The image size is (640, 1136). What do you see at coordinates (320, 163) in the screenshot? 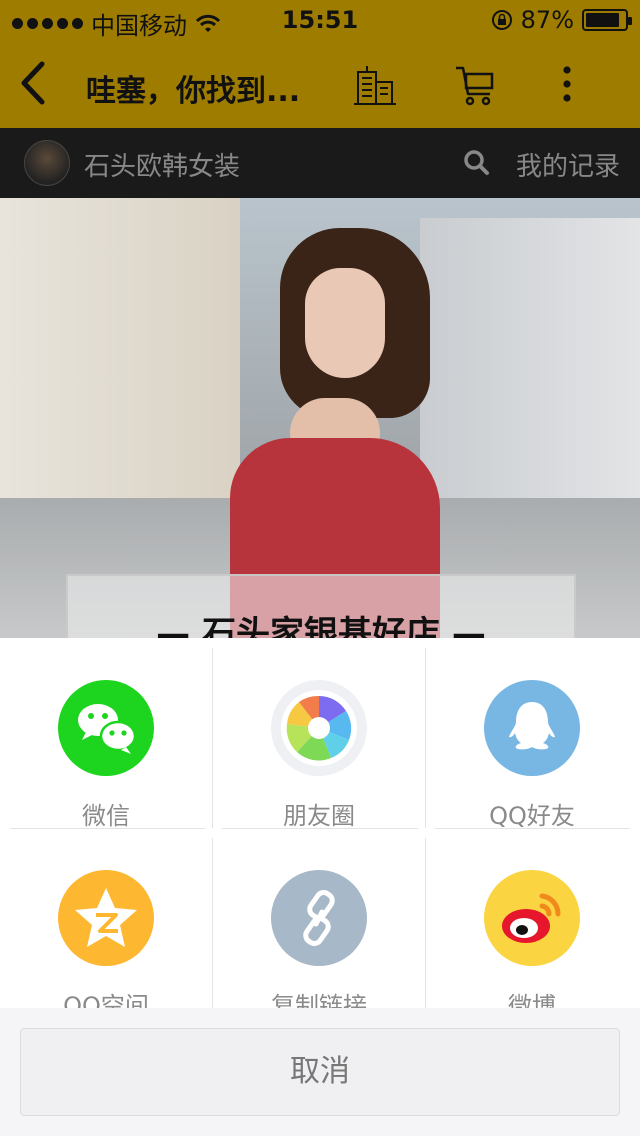
I see `shop-search-bar: 石头欧韩女装 我的记录` at bounding box center [320, 163].